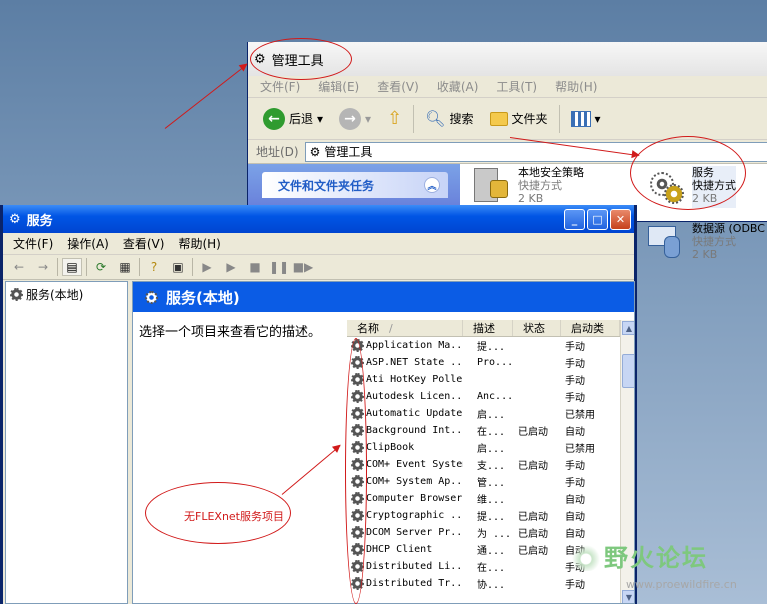 The image size is (767, 604). What do you see at coordinates (537, 328) in the screenshot?
I see `column-status: 状态` at bounding box center [537, 328].